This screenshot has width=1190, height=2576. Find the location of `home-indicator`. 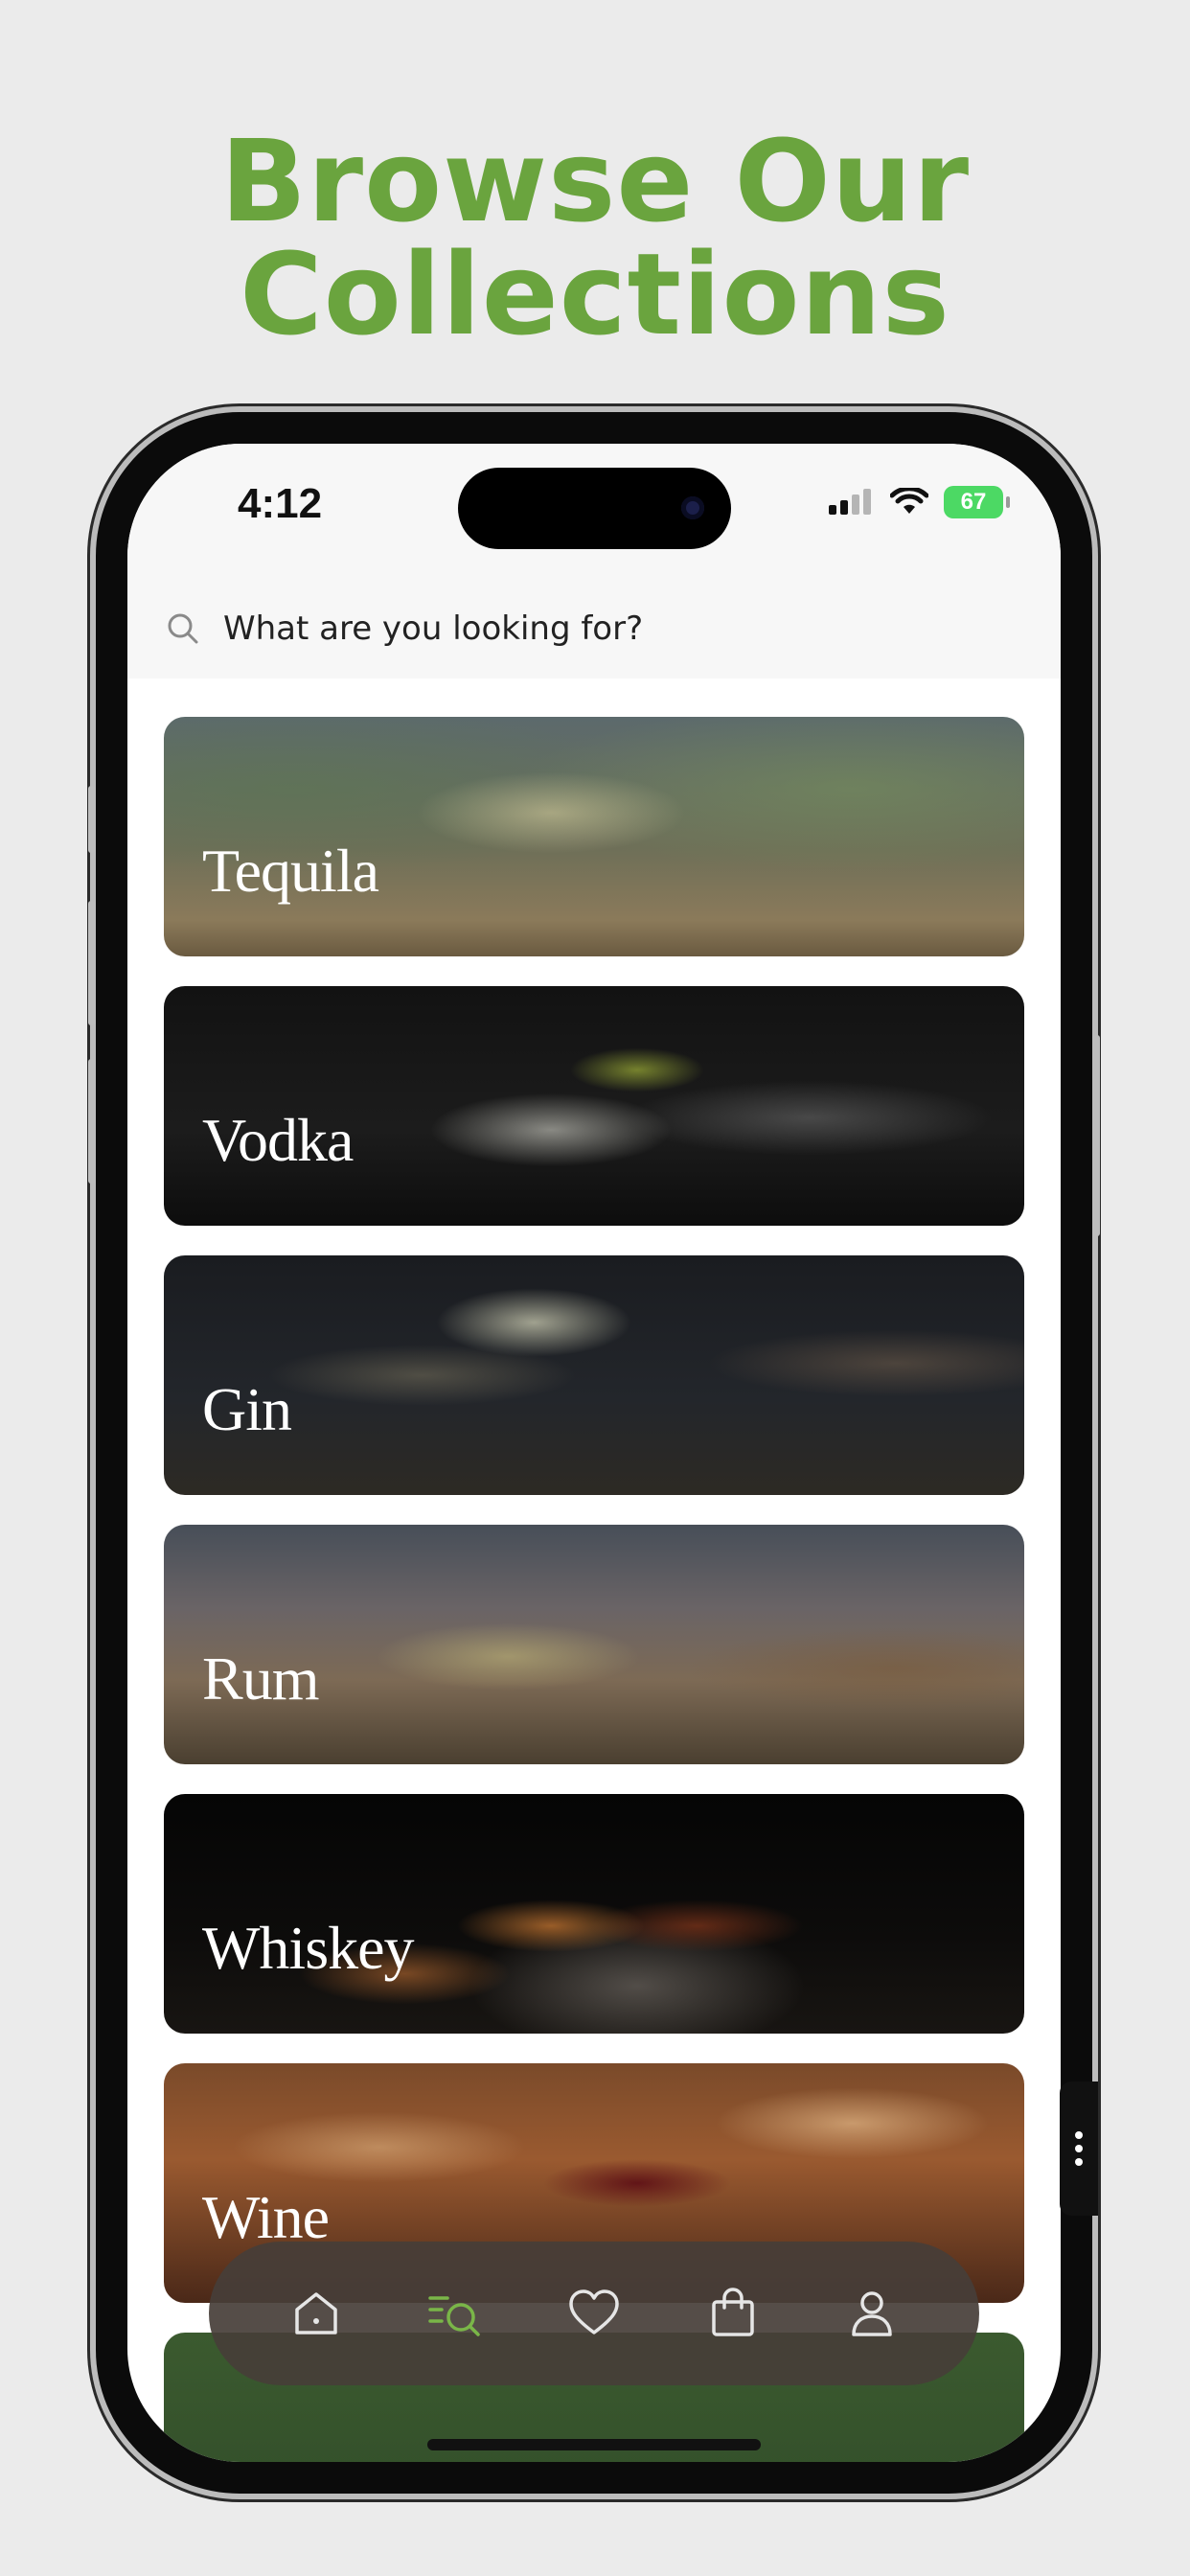

home-indicator is located at coordinates (594, 2444).